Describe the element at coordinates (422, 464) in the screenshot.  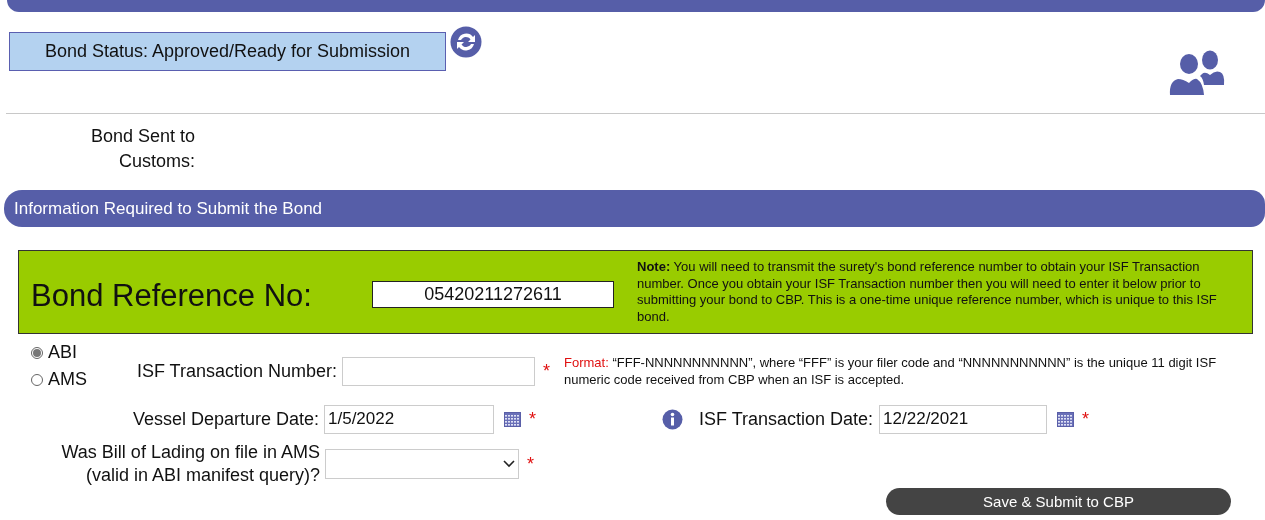
I see `dropdown-field` at that location.